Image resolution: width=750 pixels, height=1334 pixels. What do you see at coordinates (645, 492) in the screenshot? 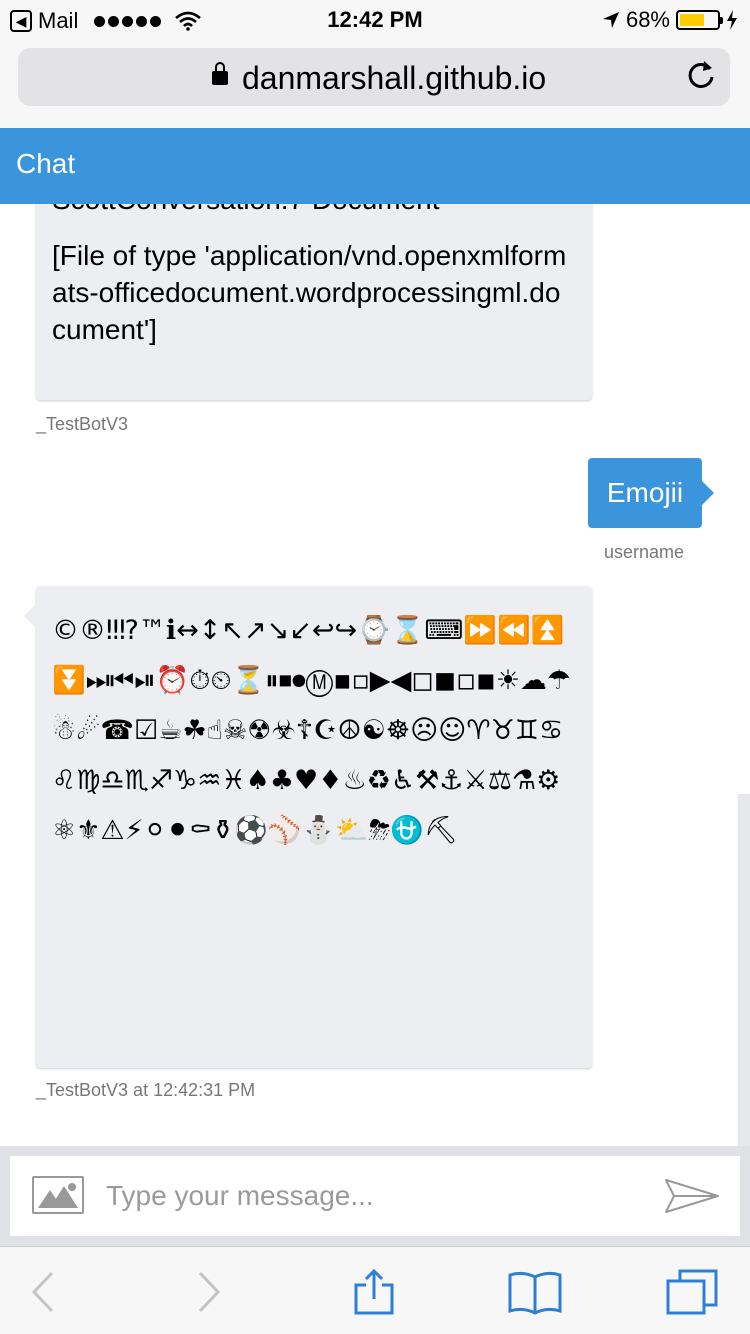
I see `message-text: Emojii` at bounding box center [645, 492].